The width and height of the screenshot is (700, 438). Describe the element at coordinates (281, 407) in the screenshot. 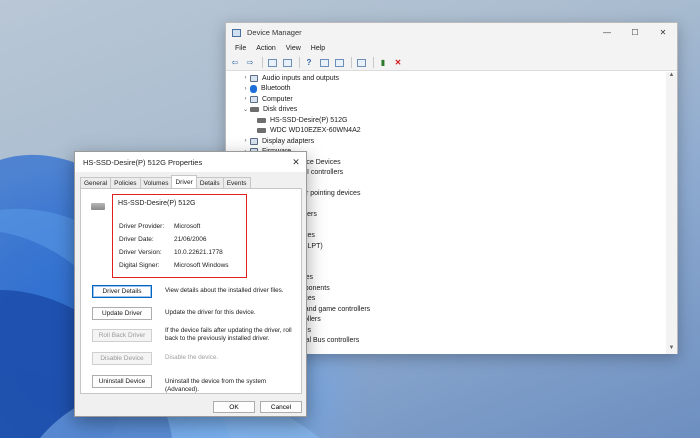

I see `cancel-button: Cancel` at that location.